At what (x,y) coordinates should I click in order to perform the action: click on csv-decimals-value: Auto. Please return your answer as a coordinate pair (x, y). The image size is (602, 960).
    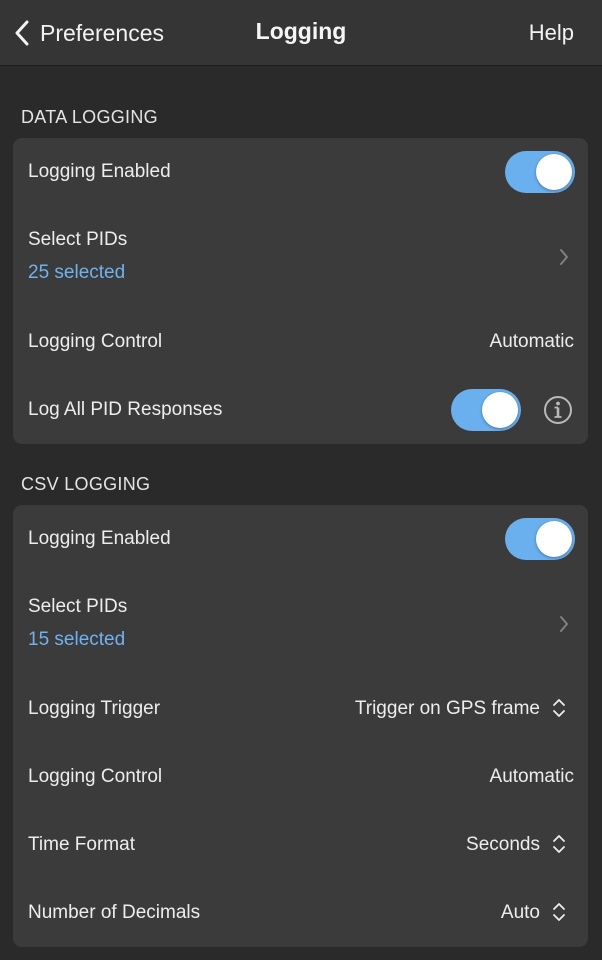
    Looking at the image, I should click on (520, 912).